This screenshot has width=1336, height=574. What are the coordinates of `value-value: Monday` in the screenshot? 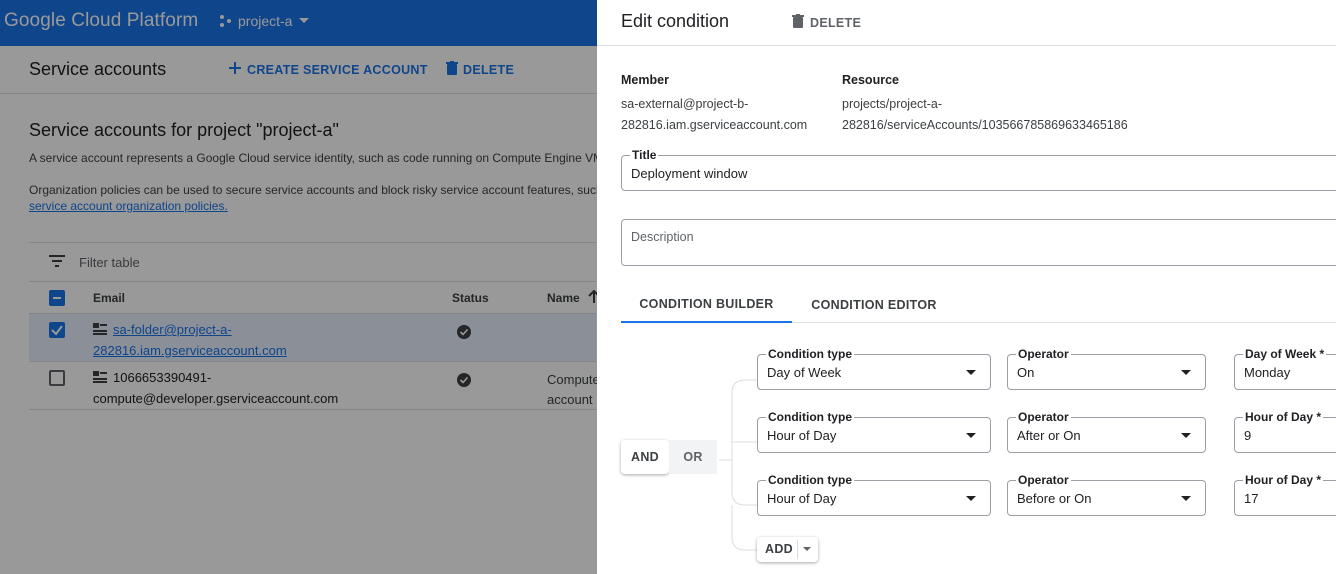 It's located at (1267, 372).